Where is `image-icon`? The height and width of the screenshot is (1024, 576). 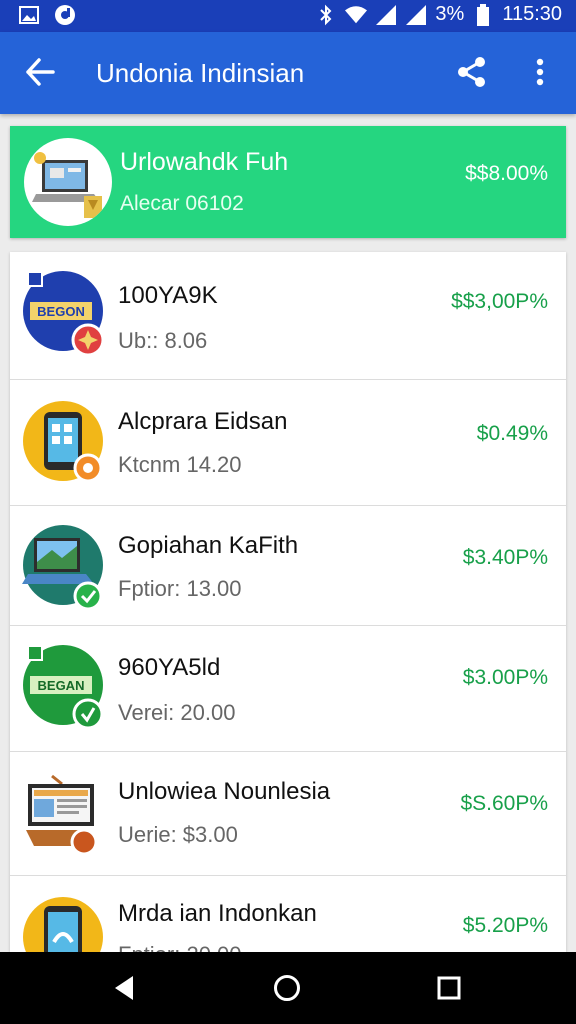 image-icon is located at coordinates (29, 15).